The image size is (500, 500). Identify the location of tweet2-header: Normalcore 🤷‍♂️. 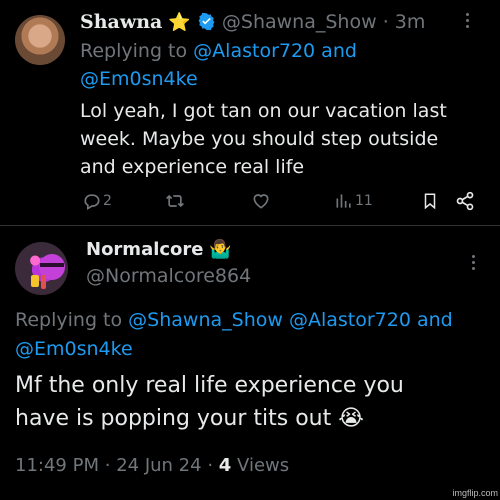
(159, 249).